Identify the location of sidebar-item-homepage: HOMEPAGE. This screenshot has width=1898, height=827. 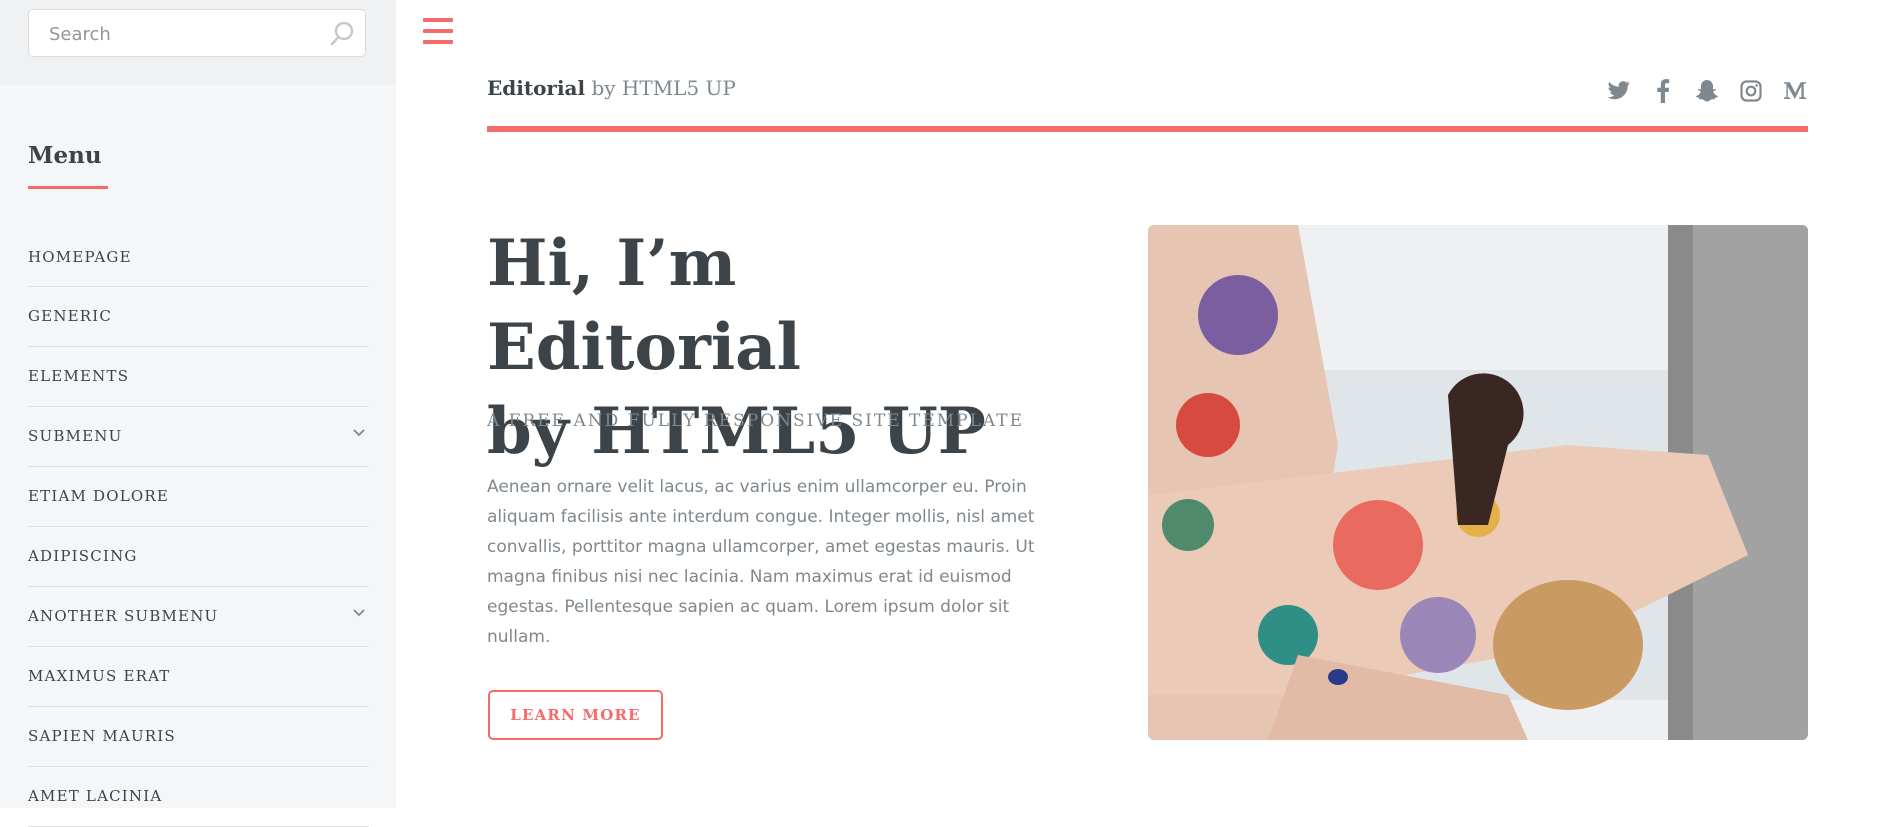
(198, 257).